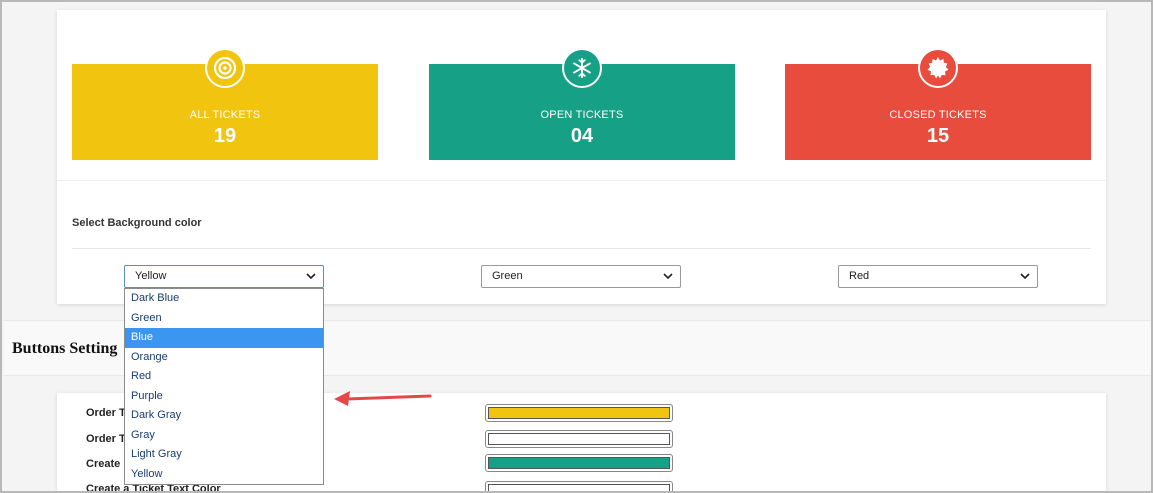  Describe the element at coordinates (225, 104) in the screenshot. I see `all-tickets-card: ALL TICKETS 19` at that location.